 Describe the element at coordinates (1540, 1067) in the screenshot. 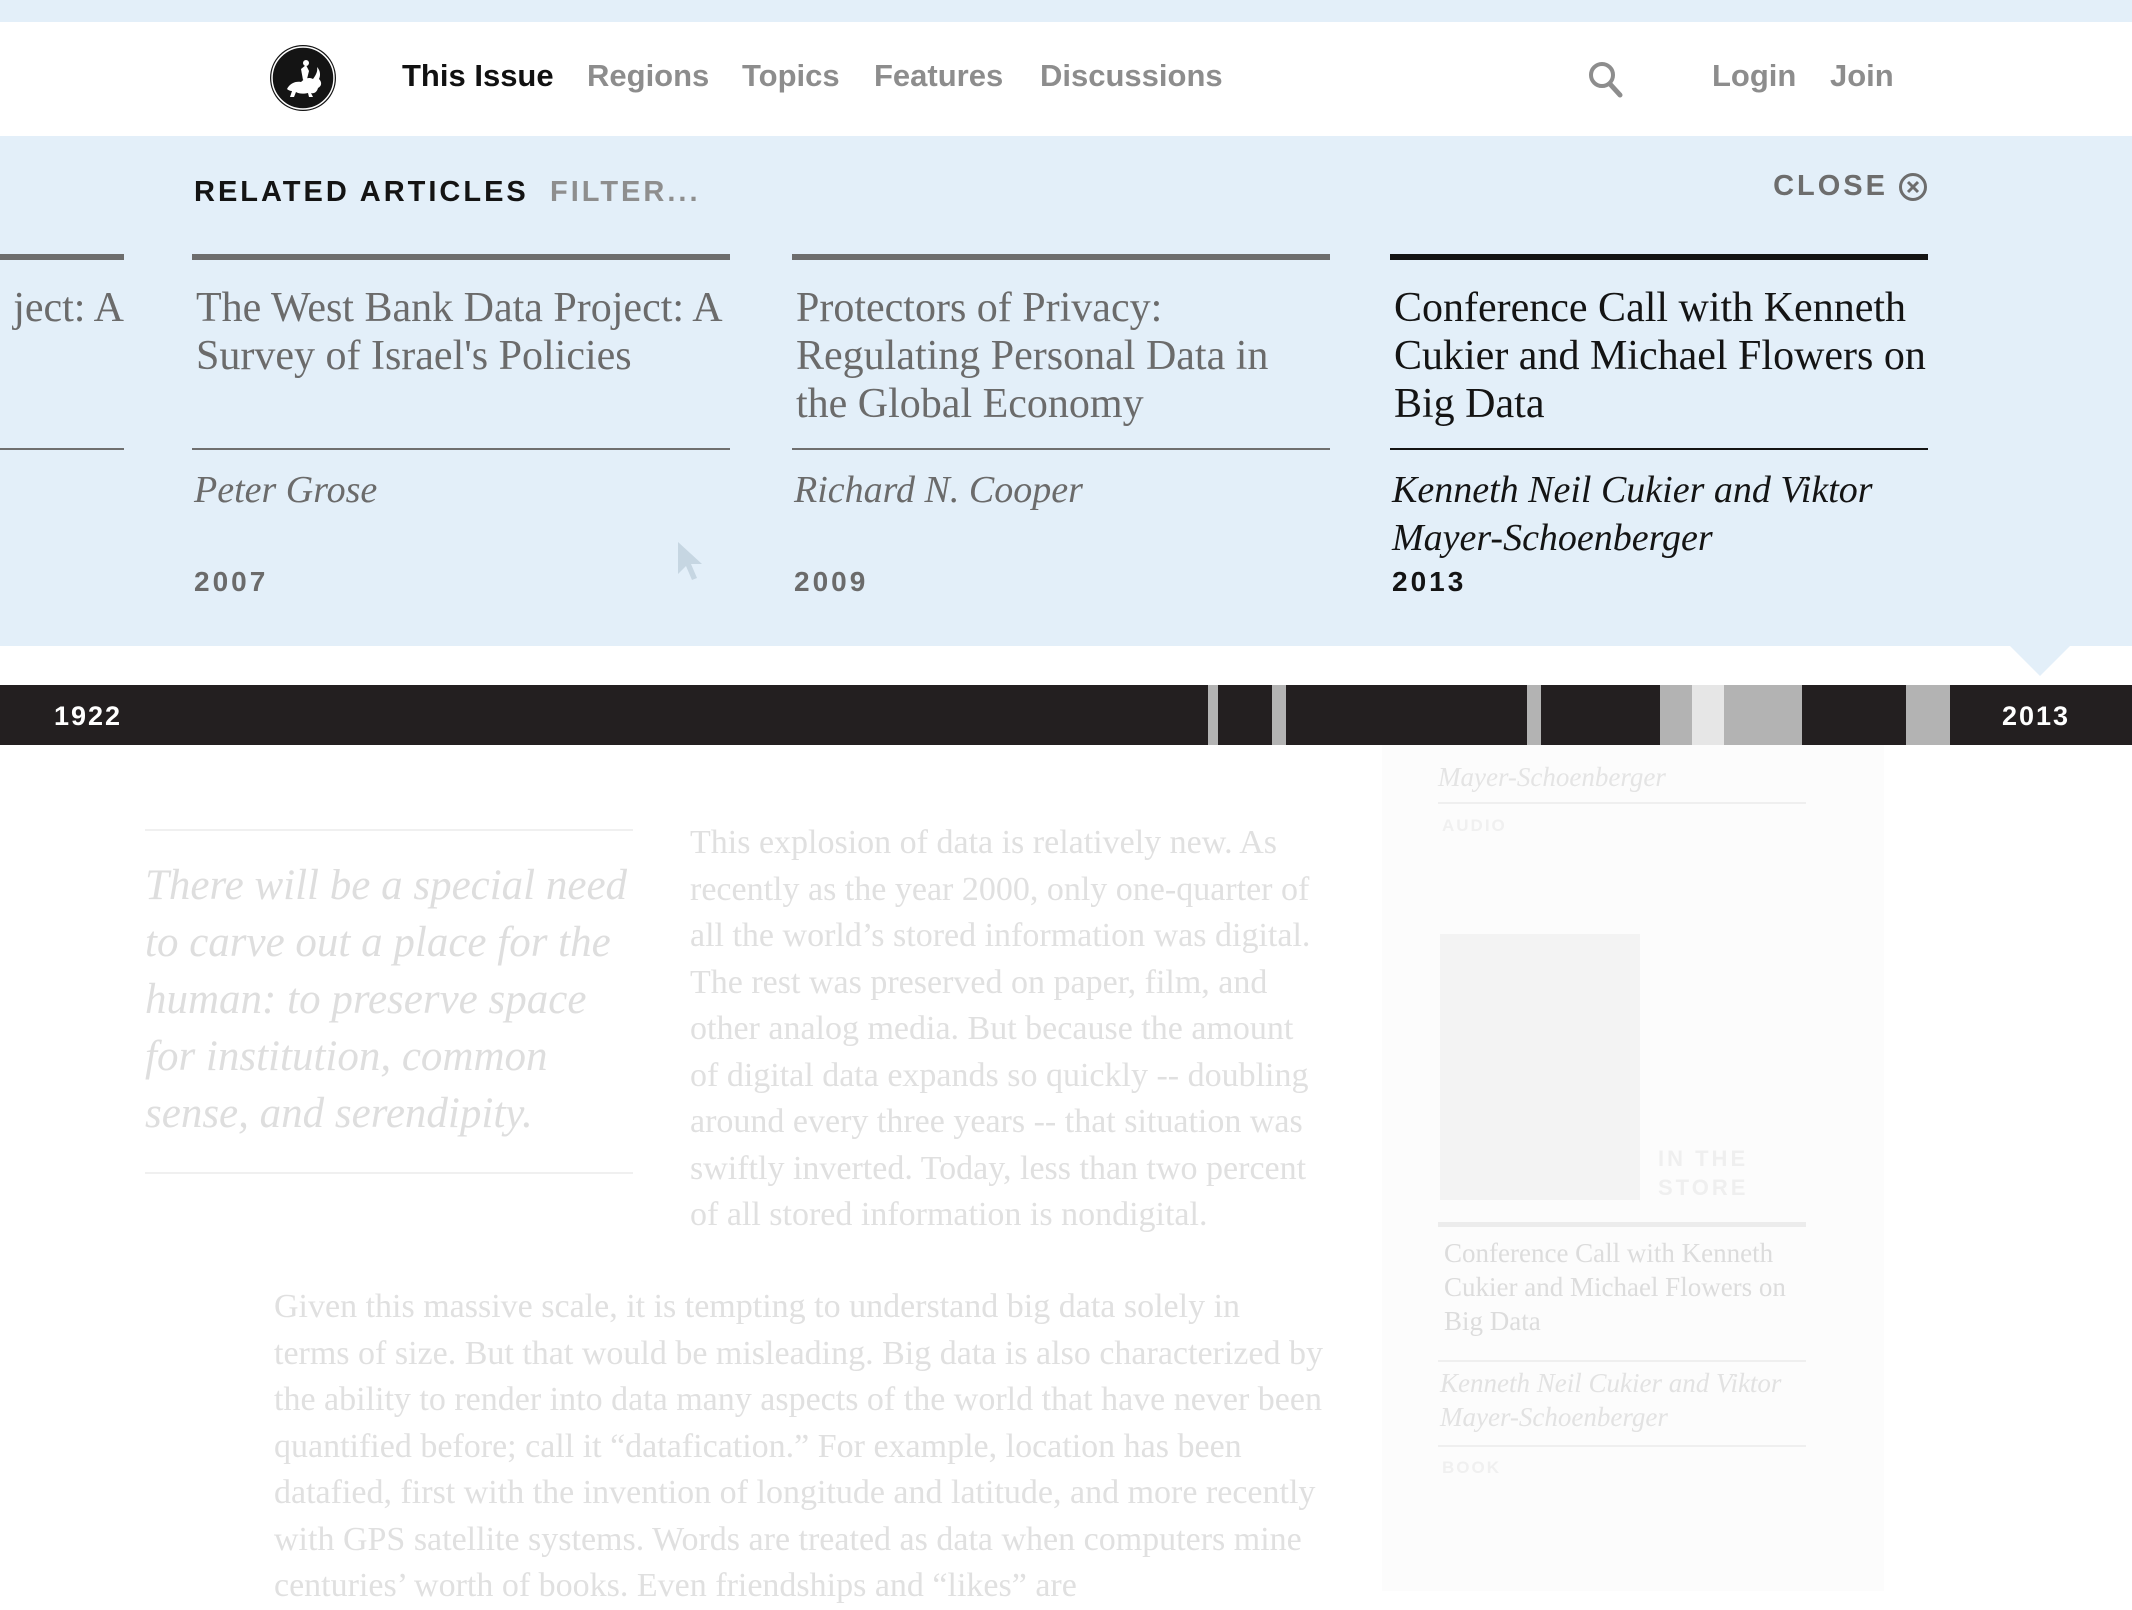

I see `book-cover-image` at that location.